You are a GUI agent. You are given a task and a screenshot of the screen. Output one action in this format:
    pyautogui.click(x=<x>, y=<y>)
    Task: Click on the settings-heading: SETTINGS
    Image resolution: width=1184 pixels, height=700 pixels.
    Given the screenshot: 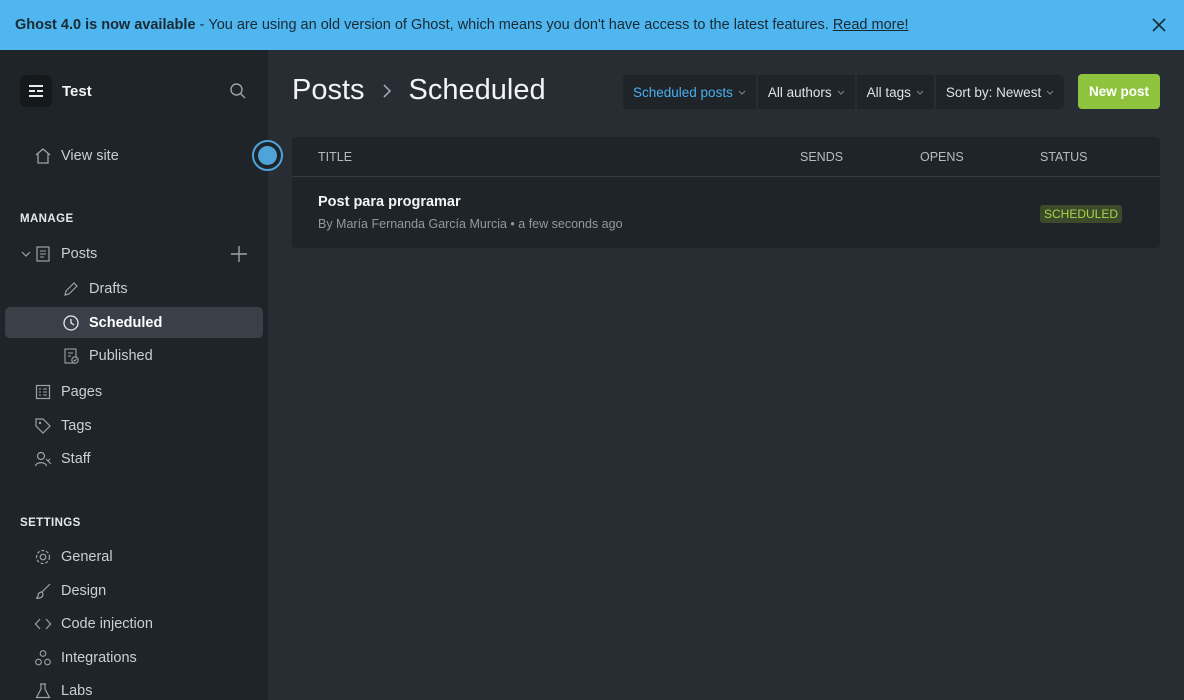 What is the action you would take?
    pyautogui.click(x=50, y=523)
    